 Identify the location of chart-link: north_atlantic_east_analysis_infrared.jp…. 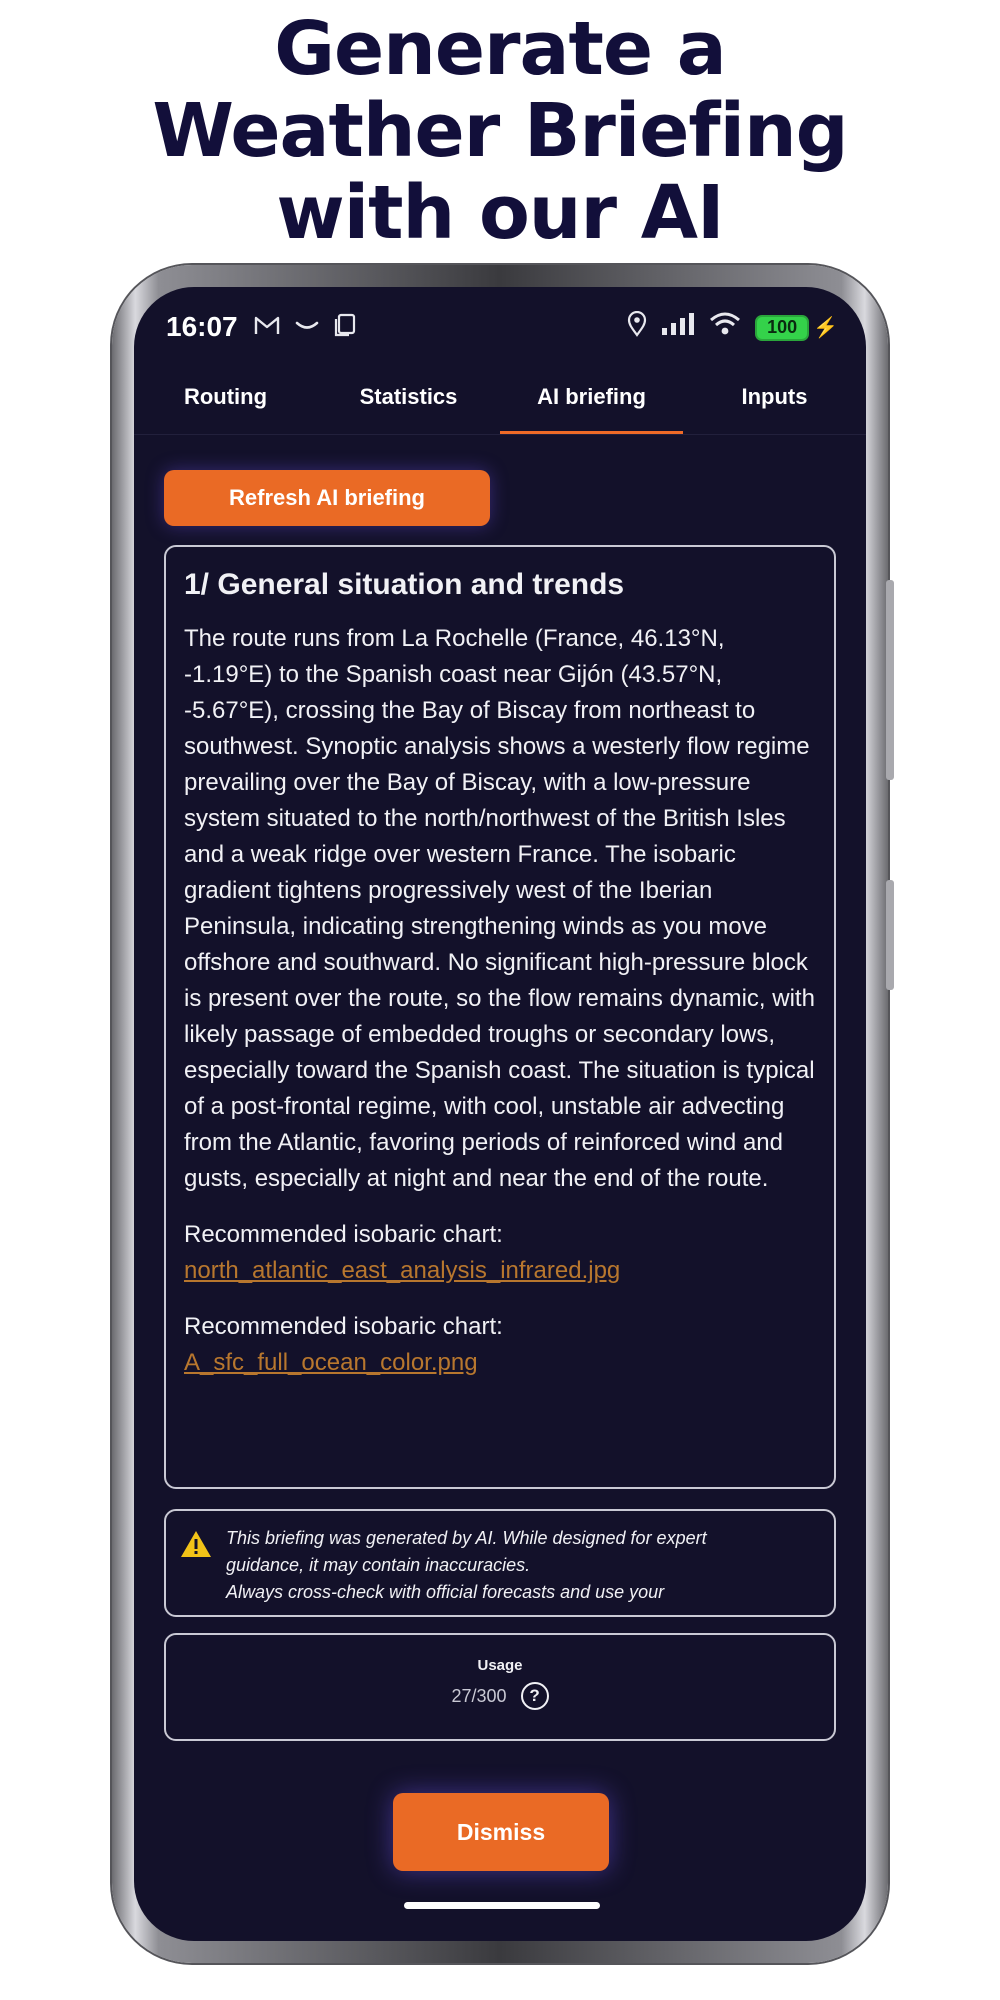
(500, 1271).